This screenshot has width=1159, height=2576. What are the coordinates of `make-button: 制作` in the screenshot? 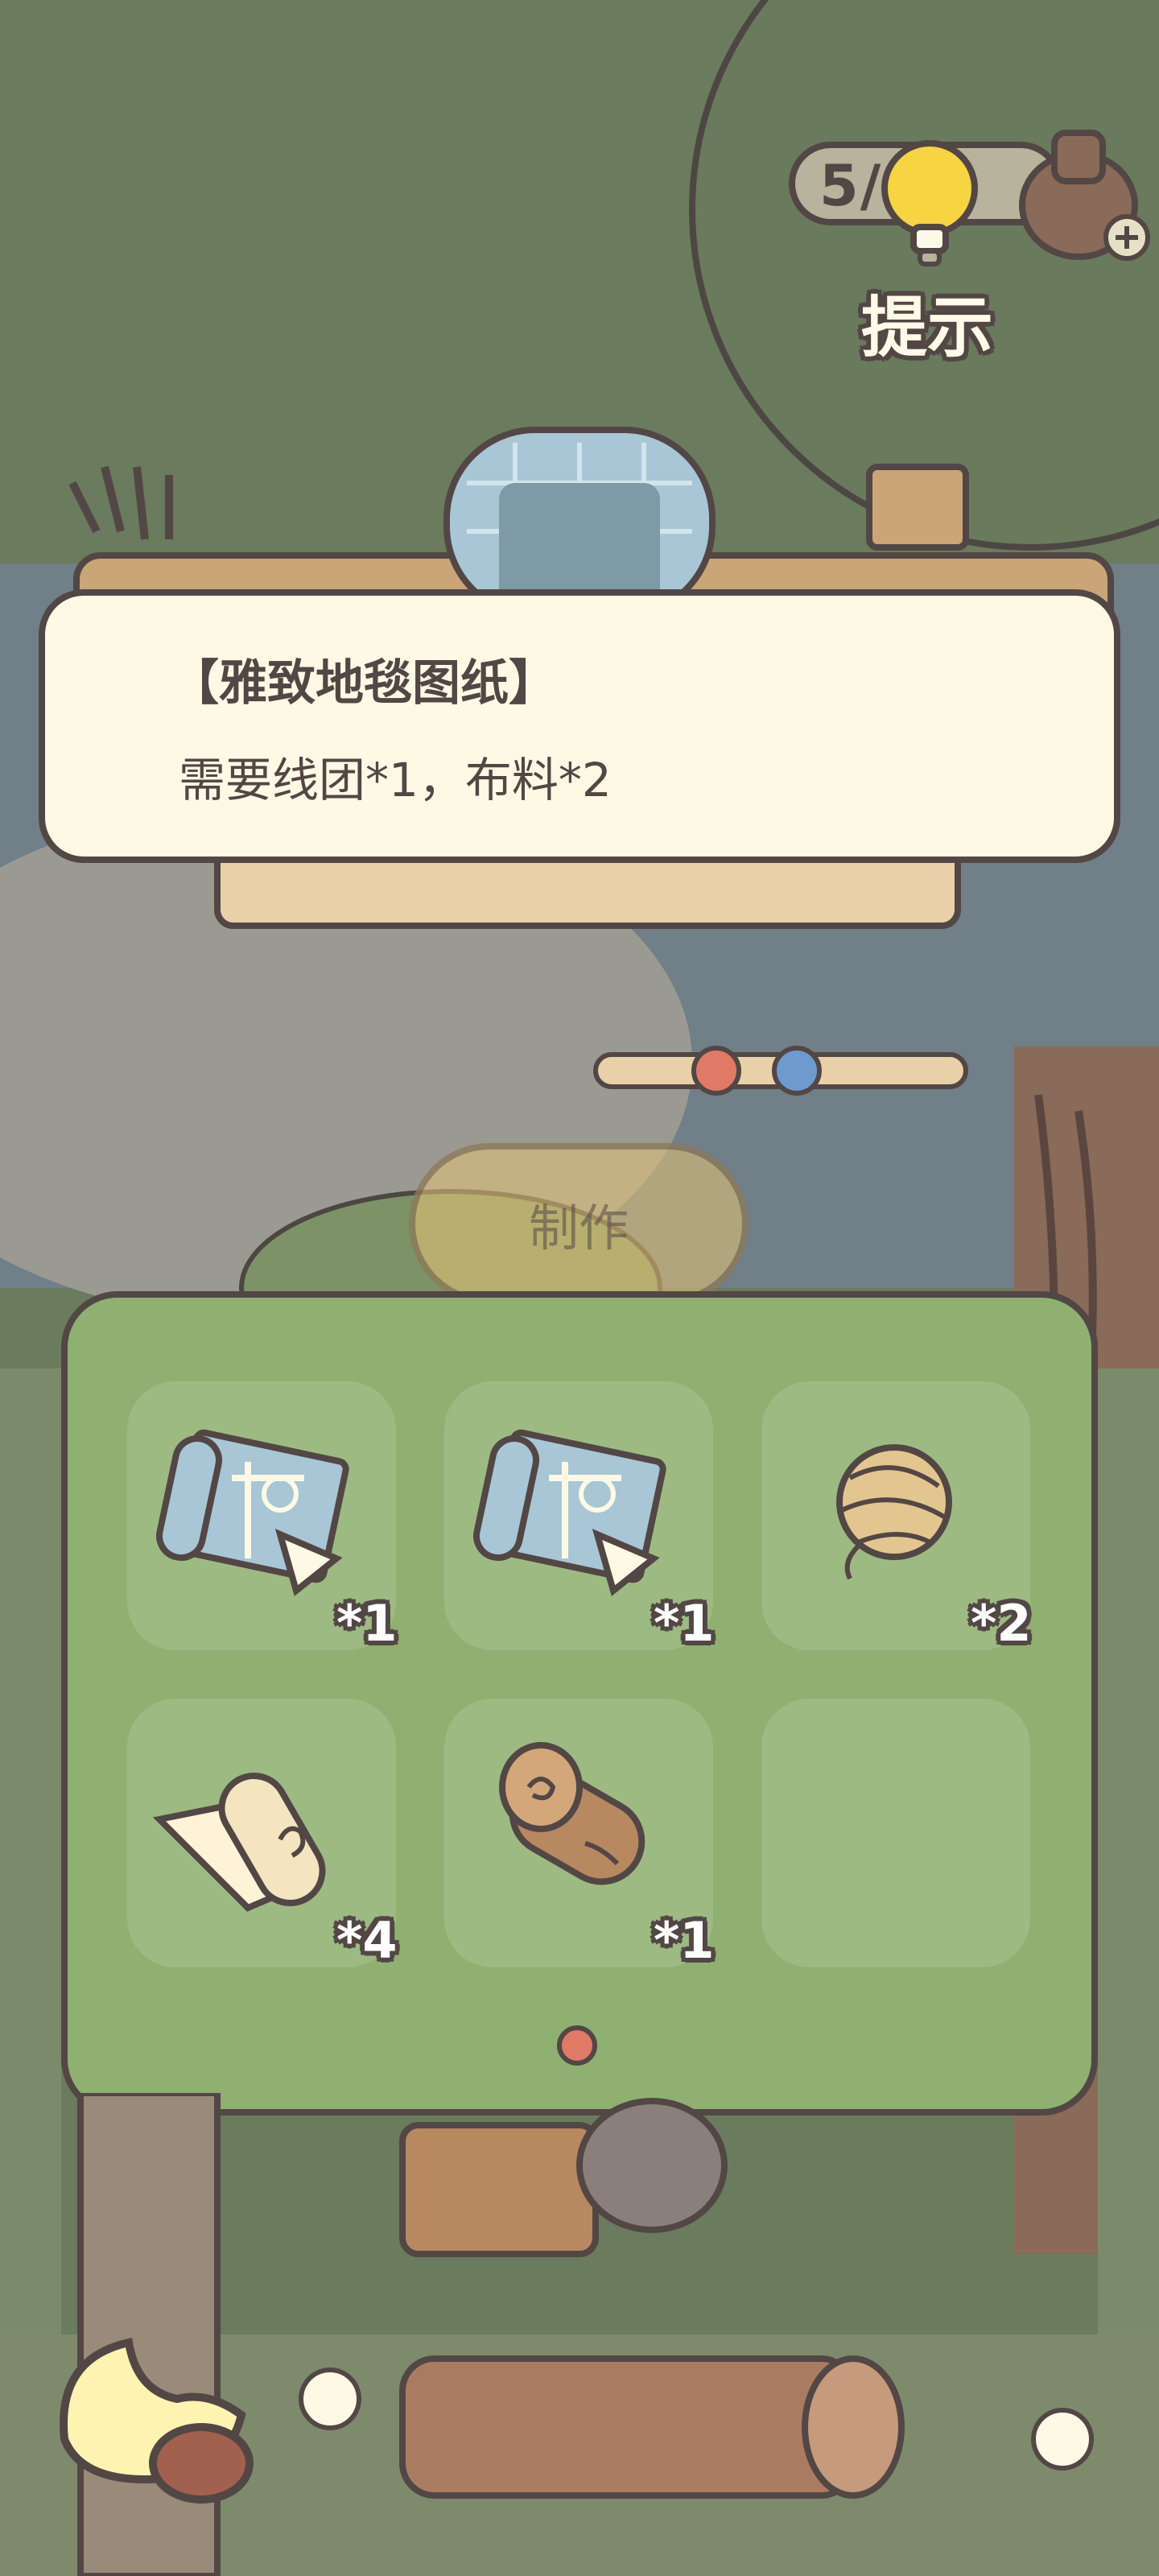 It's located at (579, 1223).